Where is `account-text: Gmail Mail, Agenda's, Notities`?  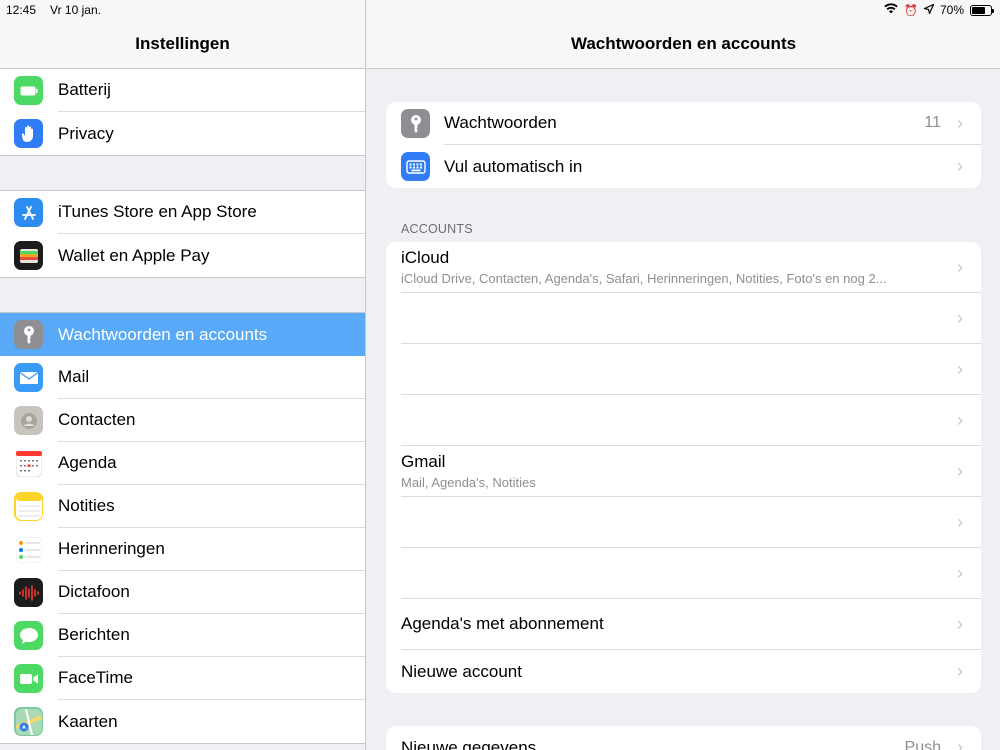
account-text: Gmail Mail, Agenda's, Notities is located at coordinates (675, 471).